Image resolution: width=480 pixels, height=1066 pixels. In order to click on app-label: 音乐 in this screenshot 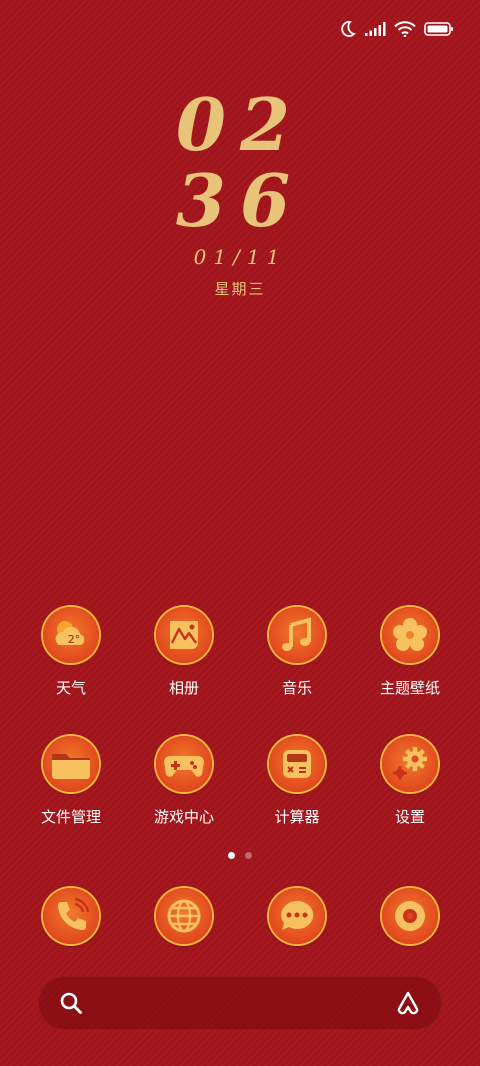, I will do `click(296, 688)`.